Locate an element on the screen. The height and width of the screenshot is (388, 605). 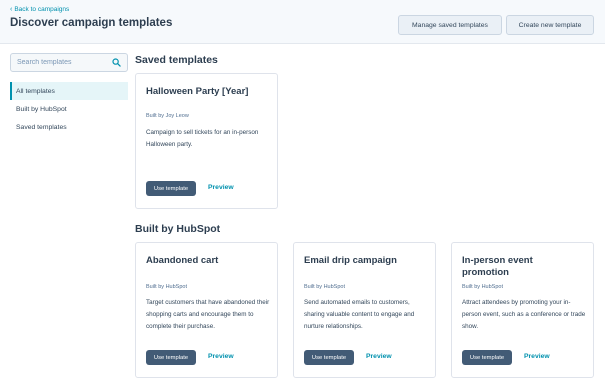
card-title: In-person event promotion is located at coordinates (497, 266).